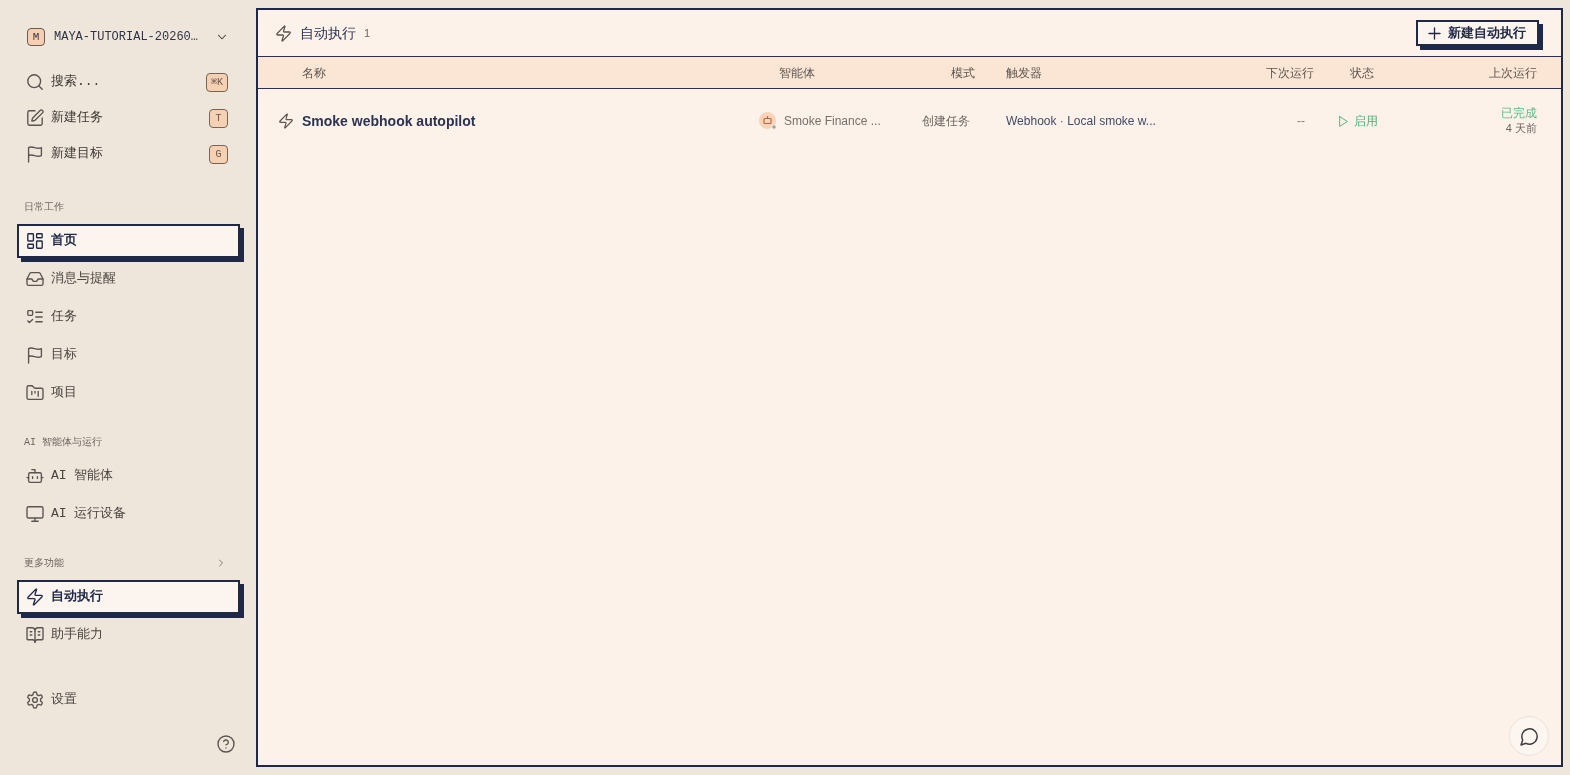 This screenshot has height=775, width=1570. What do you see at coordinates (328, 33) in the screenshot?
I see `page-title: 自动执行` at bounding box center [328, 33].